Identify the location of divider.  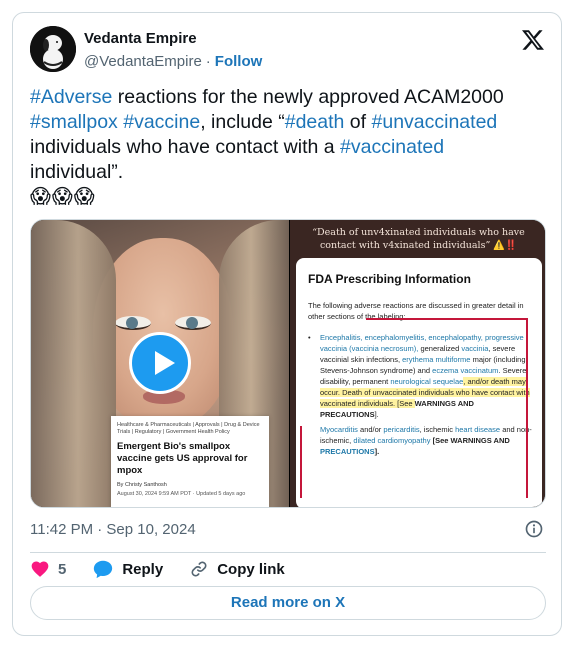
(288, 552).